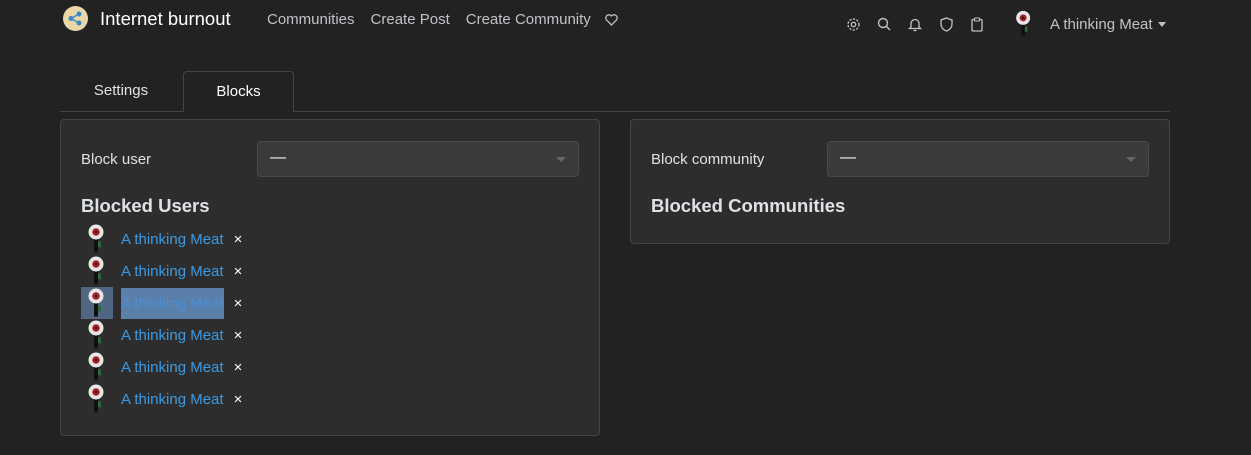  Describe the element at coordinates (615, 91) in the screenshot. I see `settings-tabs: Settings Blocks` at that location.